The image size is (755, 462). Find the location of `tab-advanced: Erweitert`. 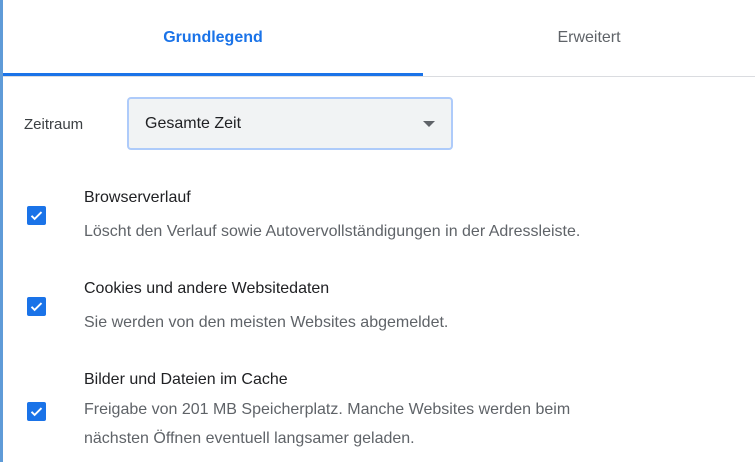

tab-advanced: Erweitert is located at coordinates (589, 38).